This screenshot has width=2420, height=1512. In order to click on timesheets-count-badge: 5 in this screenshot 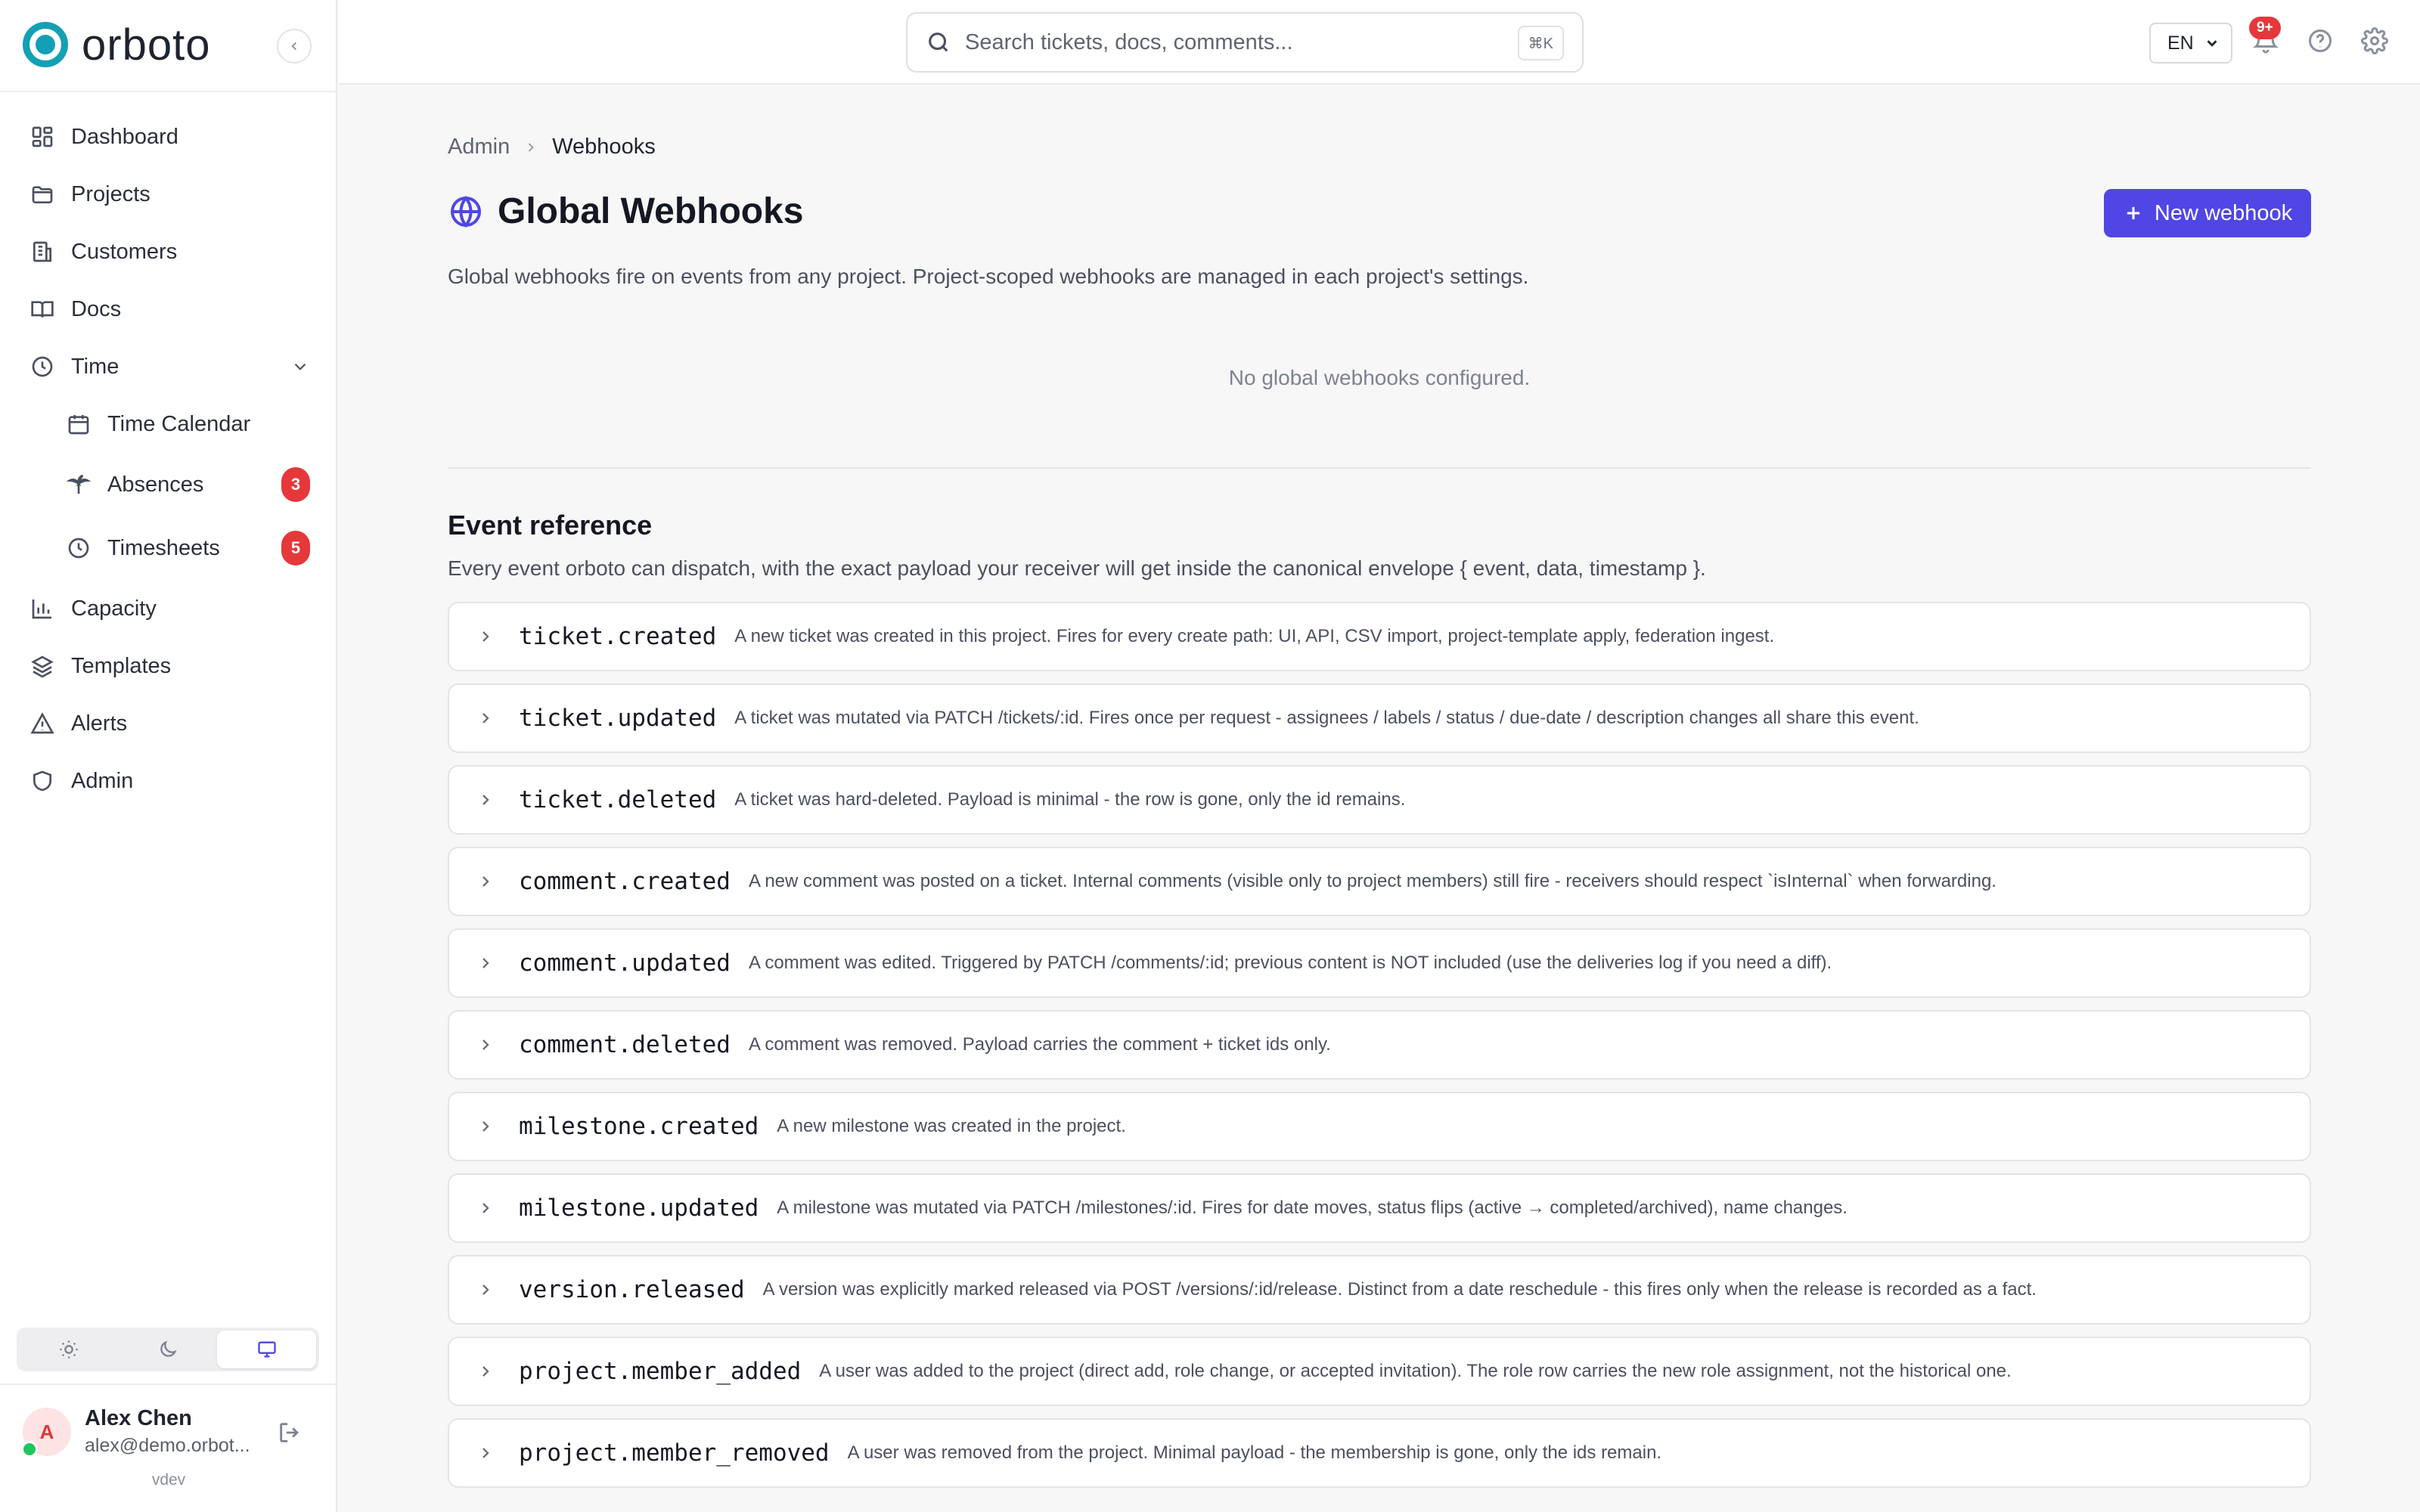, I will do `click(295, 548)`.